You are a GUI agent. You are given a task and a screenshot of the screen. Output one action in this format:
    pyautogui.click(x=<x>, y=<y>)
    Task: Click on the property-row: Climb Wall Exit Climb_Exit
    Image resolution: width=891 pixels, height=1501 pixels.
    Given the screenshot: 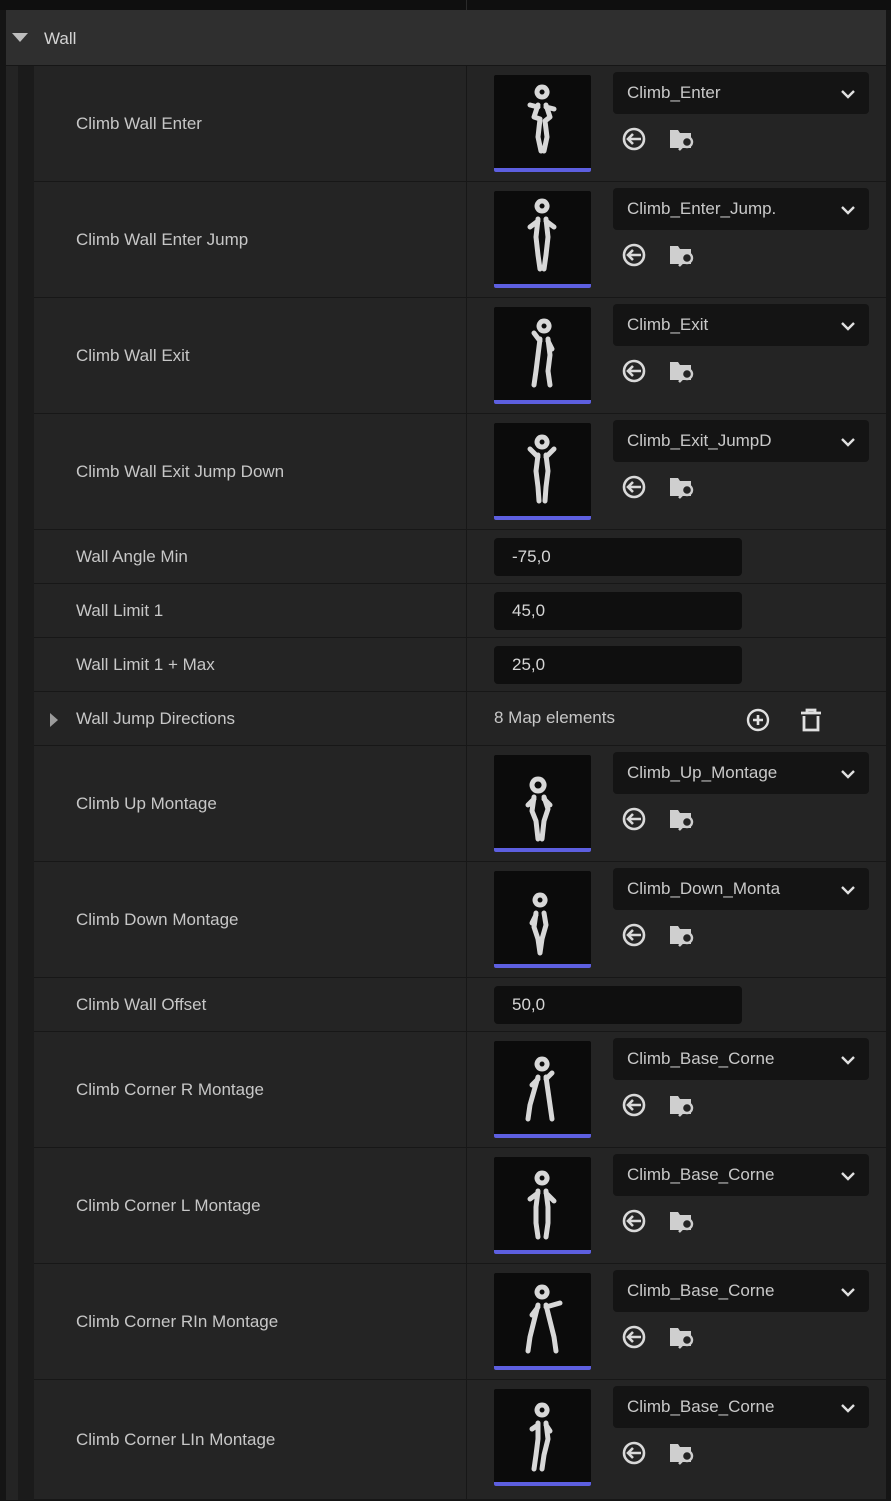 What is the action you would take?
    pyautogui.click(x=460, y=356)
    